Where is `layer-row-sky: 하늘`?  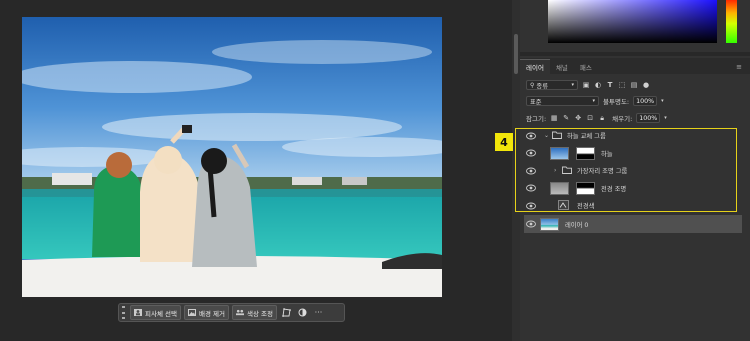
layer-row-sky: 하늘 is located at coordinates (633, 153).